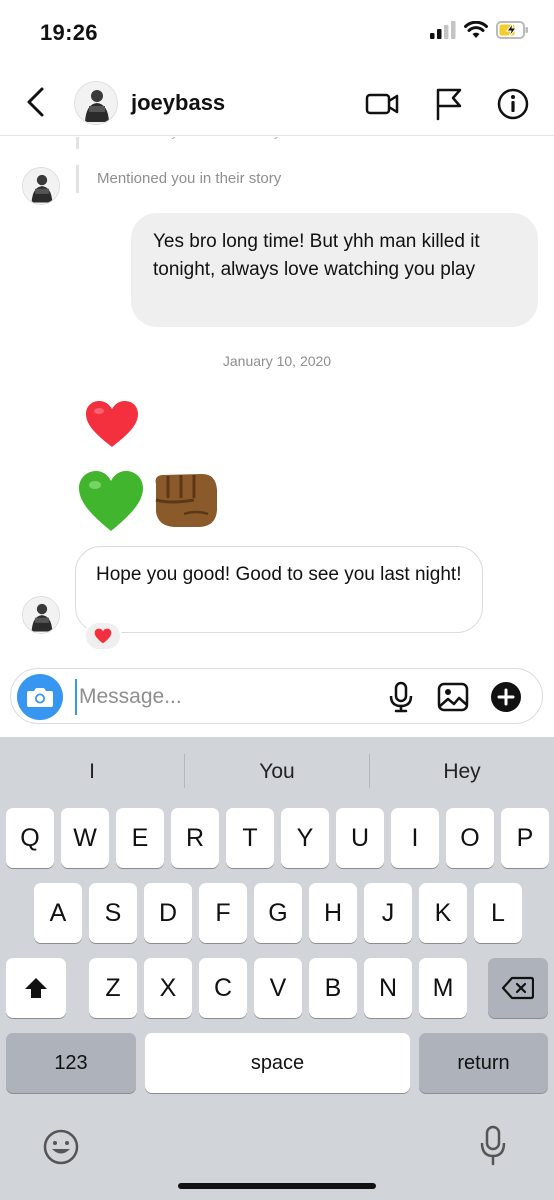  Describe the element at coordinates (462, 772) in the screenshot. I see `suggestion-3: Hey` at that location.